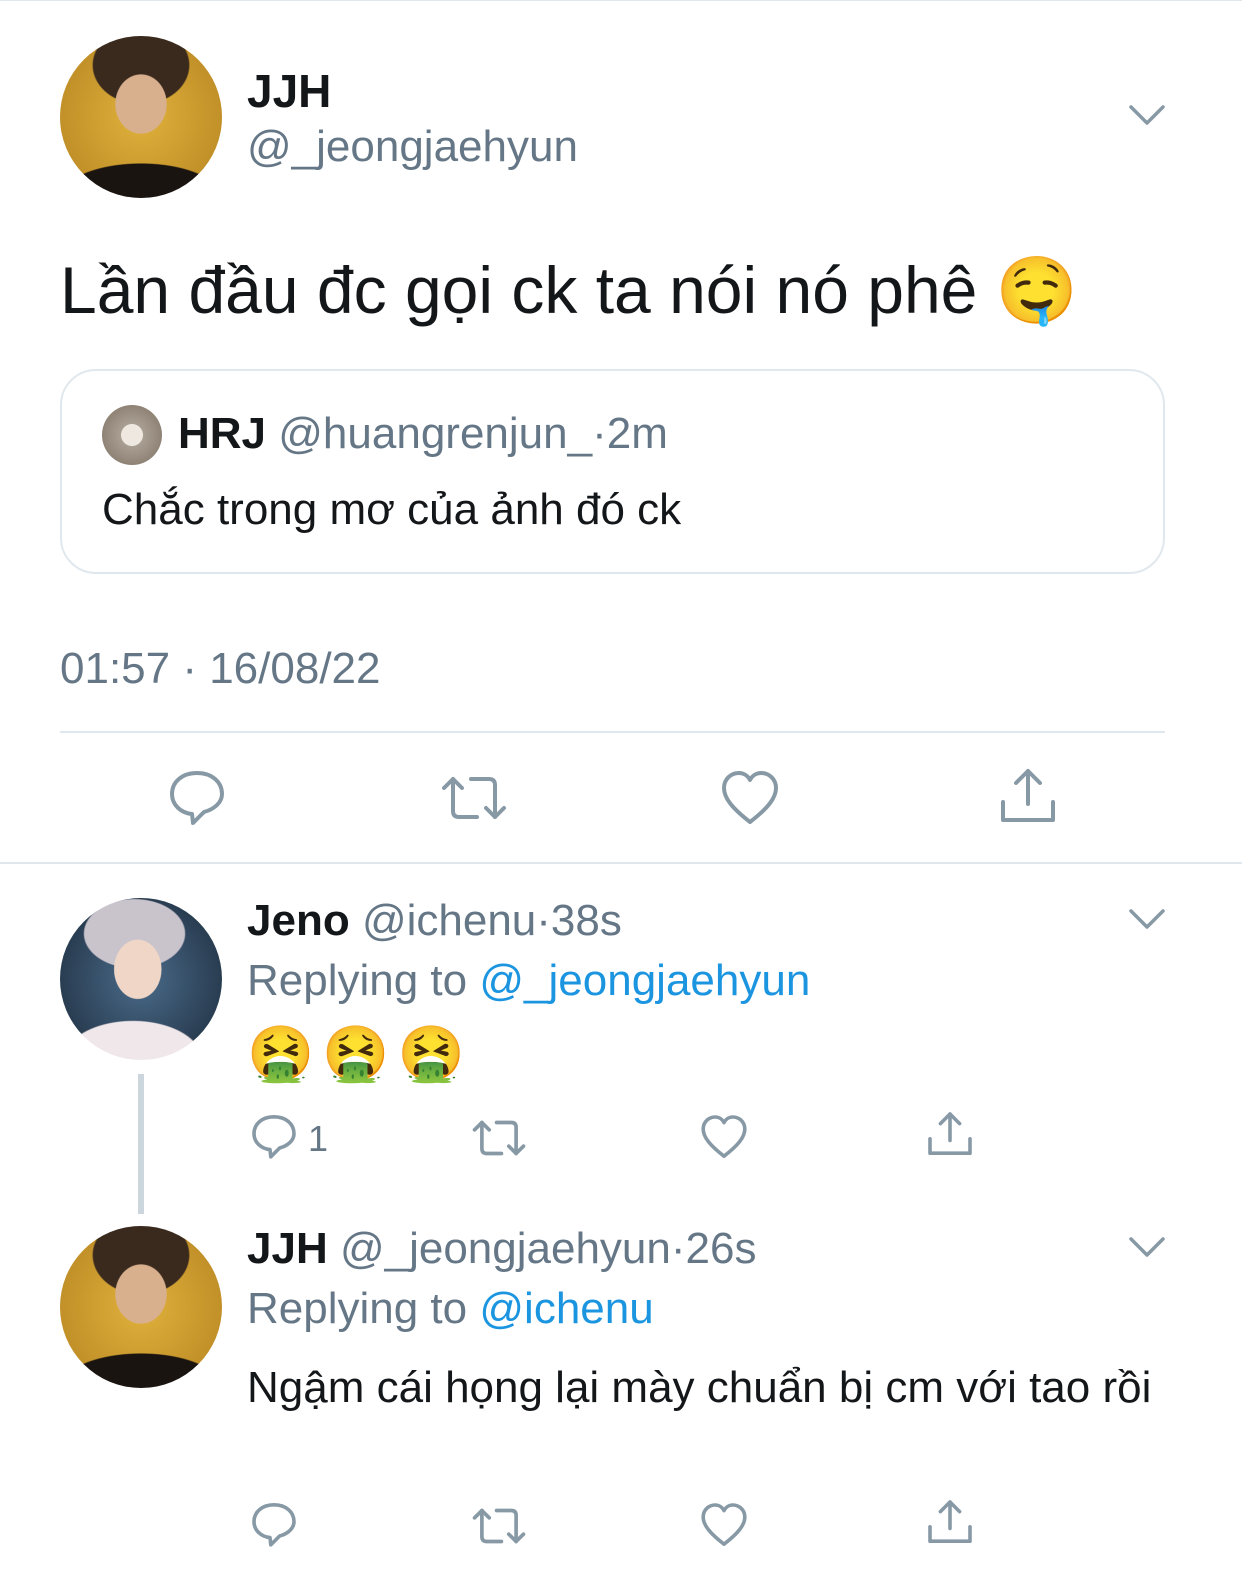 This screenshot has height=1591, width=1242. What do you see at coordinates (392, 509) in the screenshot?
I see `quoted-text: Chắc trong mơ của ảnh đó ck` at bounding box center [392, 509].